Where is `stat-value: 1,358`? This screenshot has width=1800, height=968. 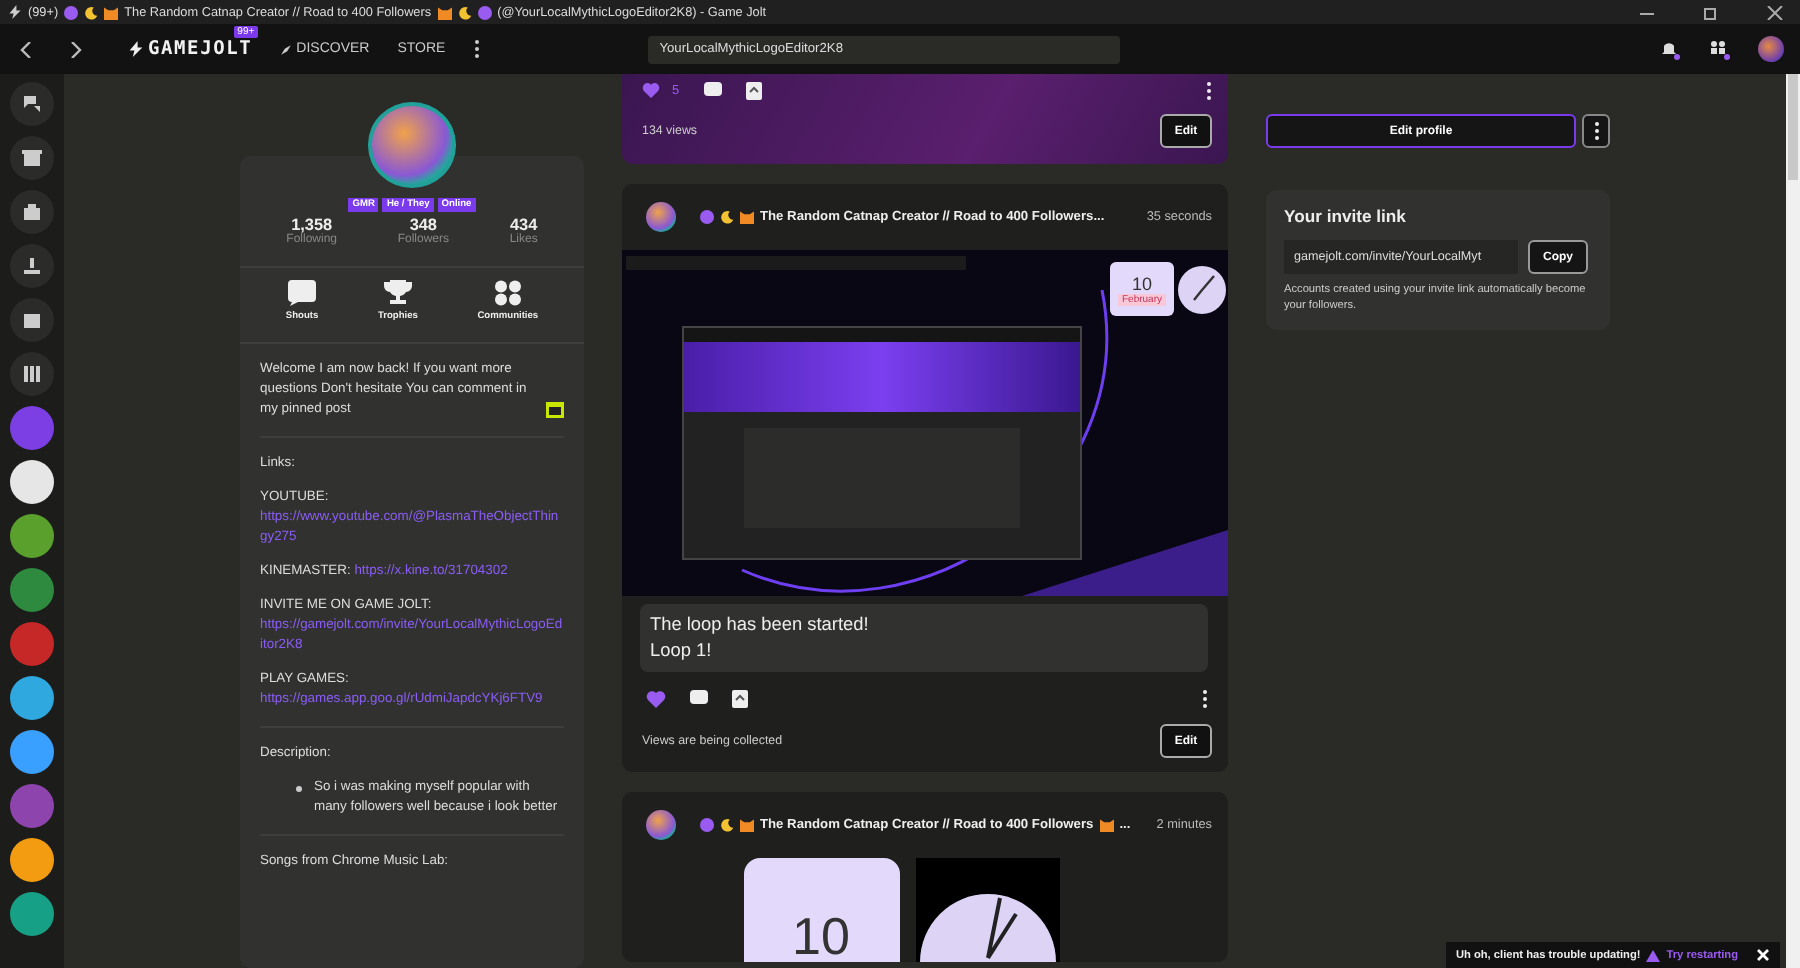 stat-value: 1,358 is located at coordinates (312, 224).